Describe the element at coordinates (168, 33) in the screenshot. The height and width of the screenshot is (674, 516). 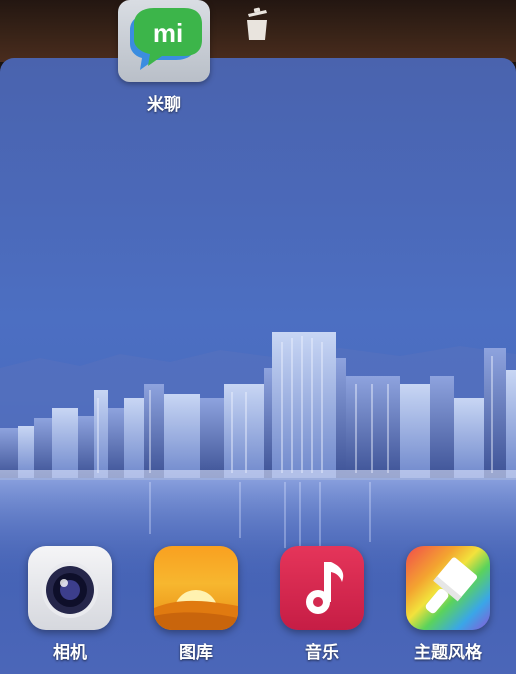
I see `mi-badge-text: mi` at that location.